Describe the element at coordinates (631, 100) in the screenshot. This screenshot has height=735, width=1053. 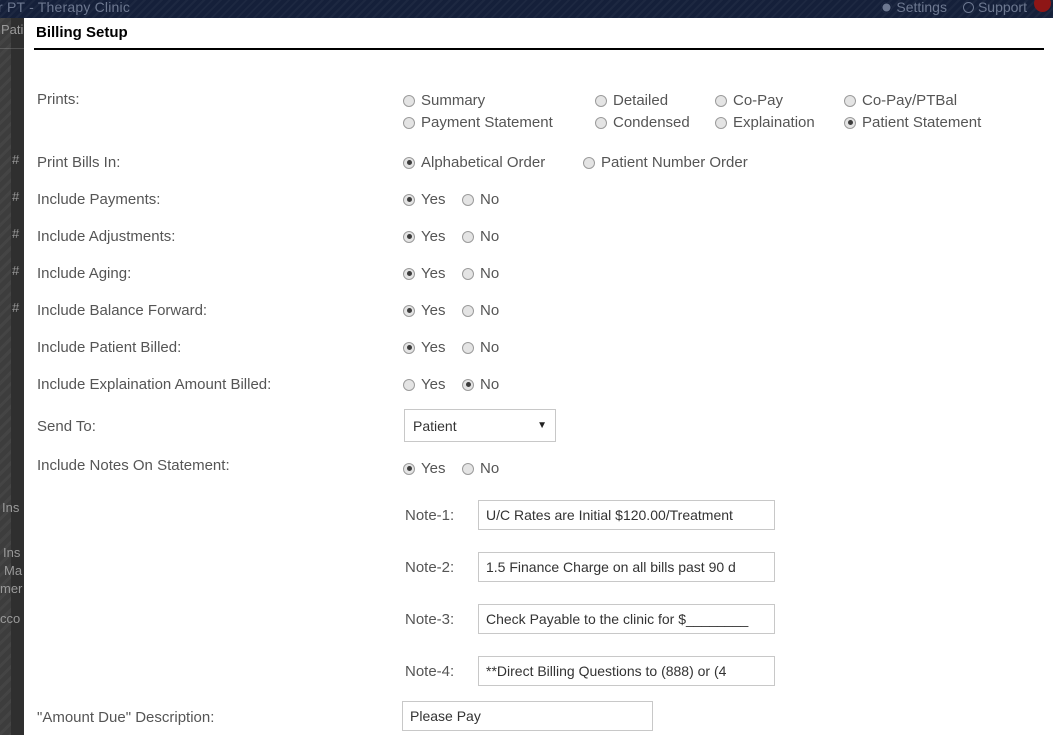
I see `radio-detailed: Detailed` at that location.